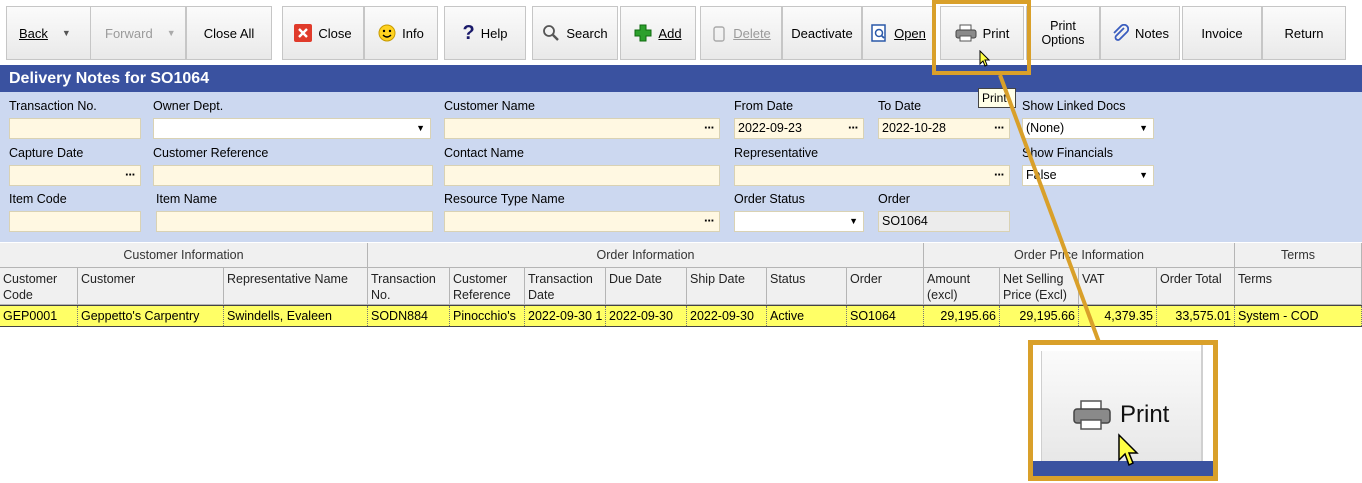 Image resolution: width=1362 pixels, height=483 pixels. What do you see at coordinates (1145, 414) in the screenshot?
I see `zoomed-print-label: Print` at bounding box center [1145, 414].